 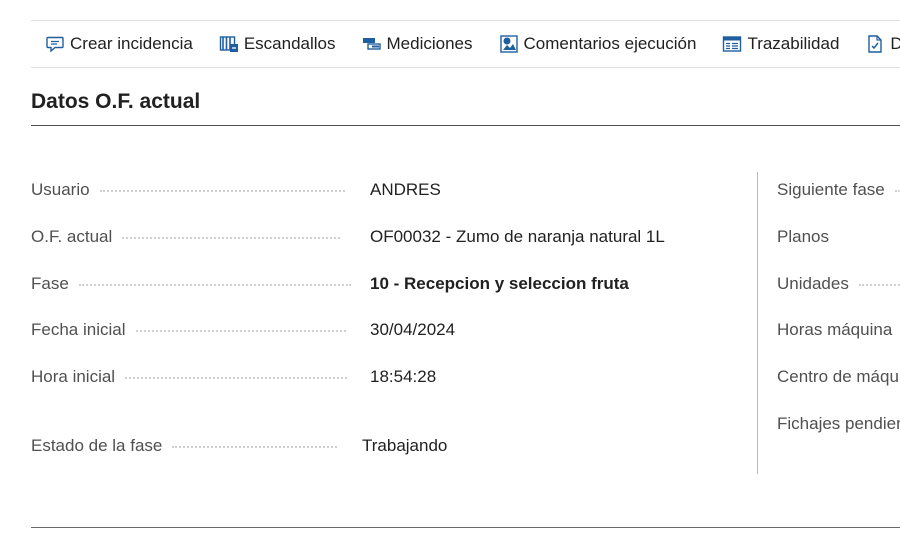 I want to click on field-siguiente-fase: Siguiente fase, so click(x=838, y=190).